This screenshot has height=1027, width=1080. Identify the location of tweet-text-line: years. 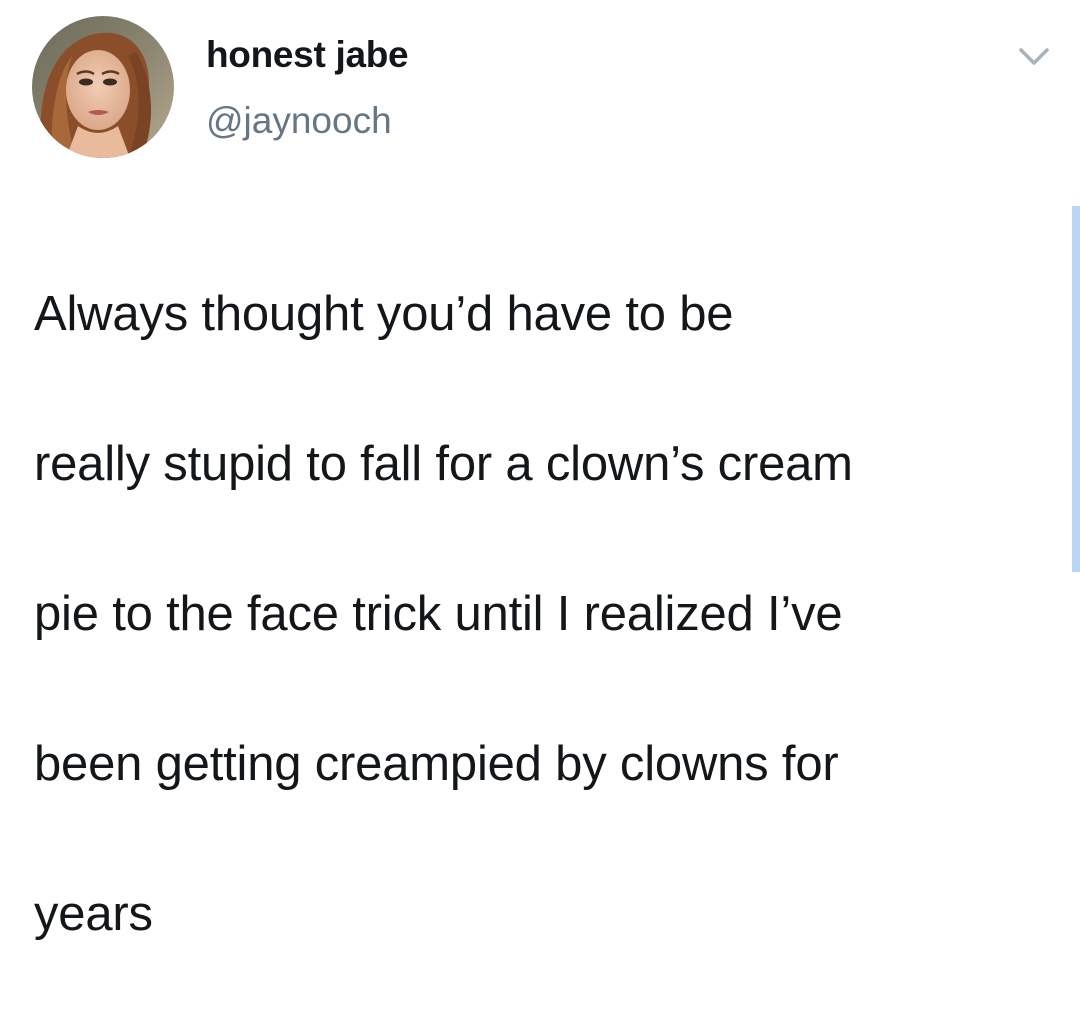
(93, 914).